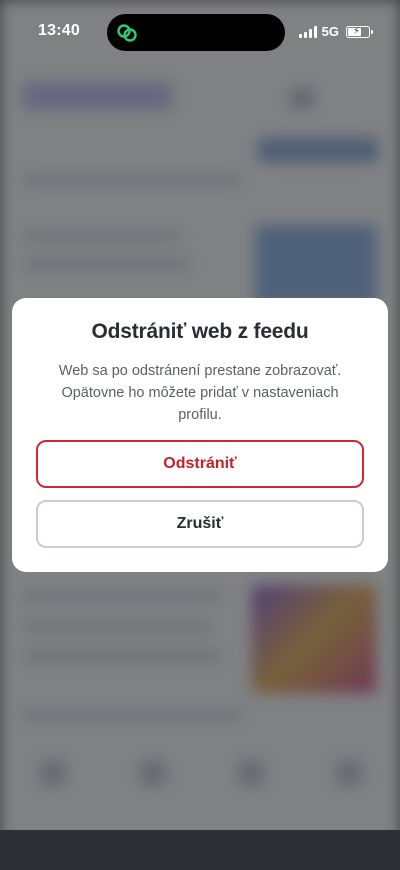 This screenshot has width=400, height=870. What do you see at coordinates (196, 32) in the screenshot?
I see `dynamic-island` at bounding box center [196, 32].